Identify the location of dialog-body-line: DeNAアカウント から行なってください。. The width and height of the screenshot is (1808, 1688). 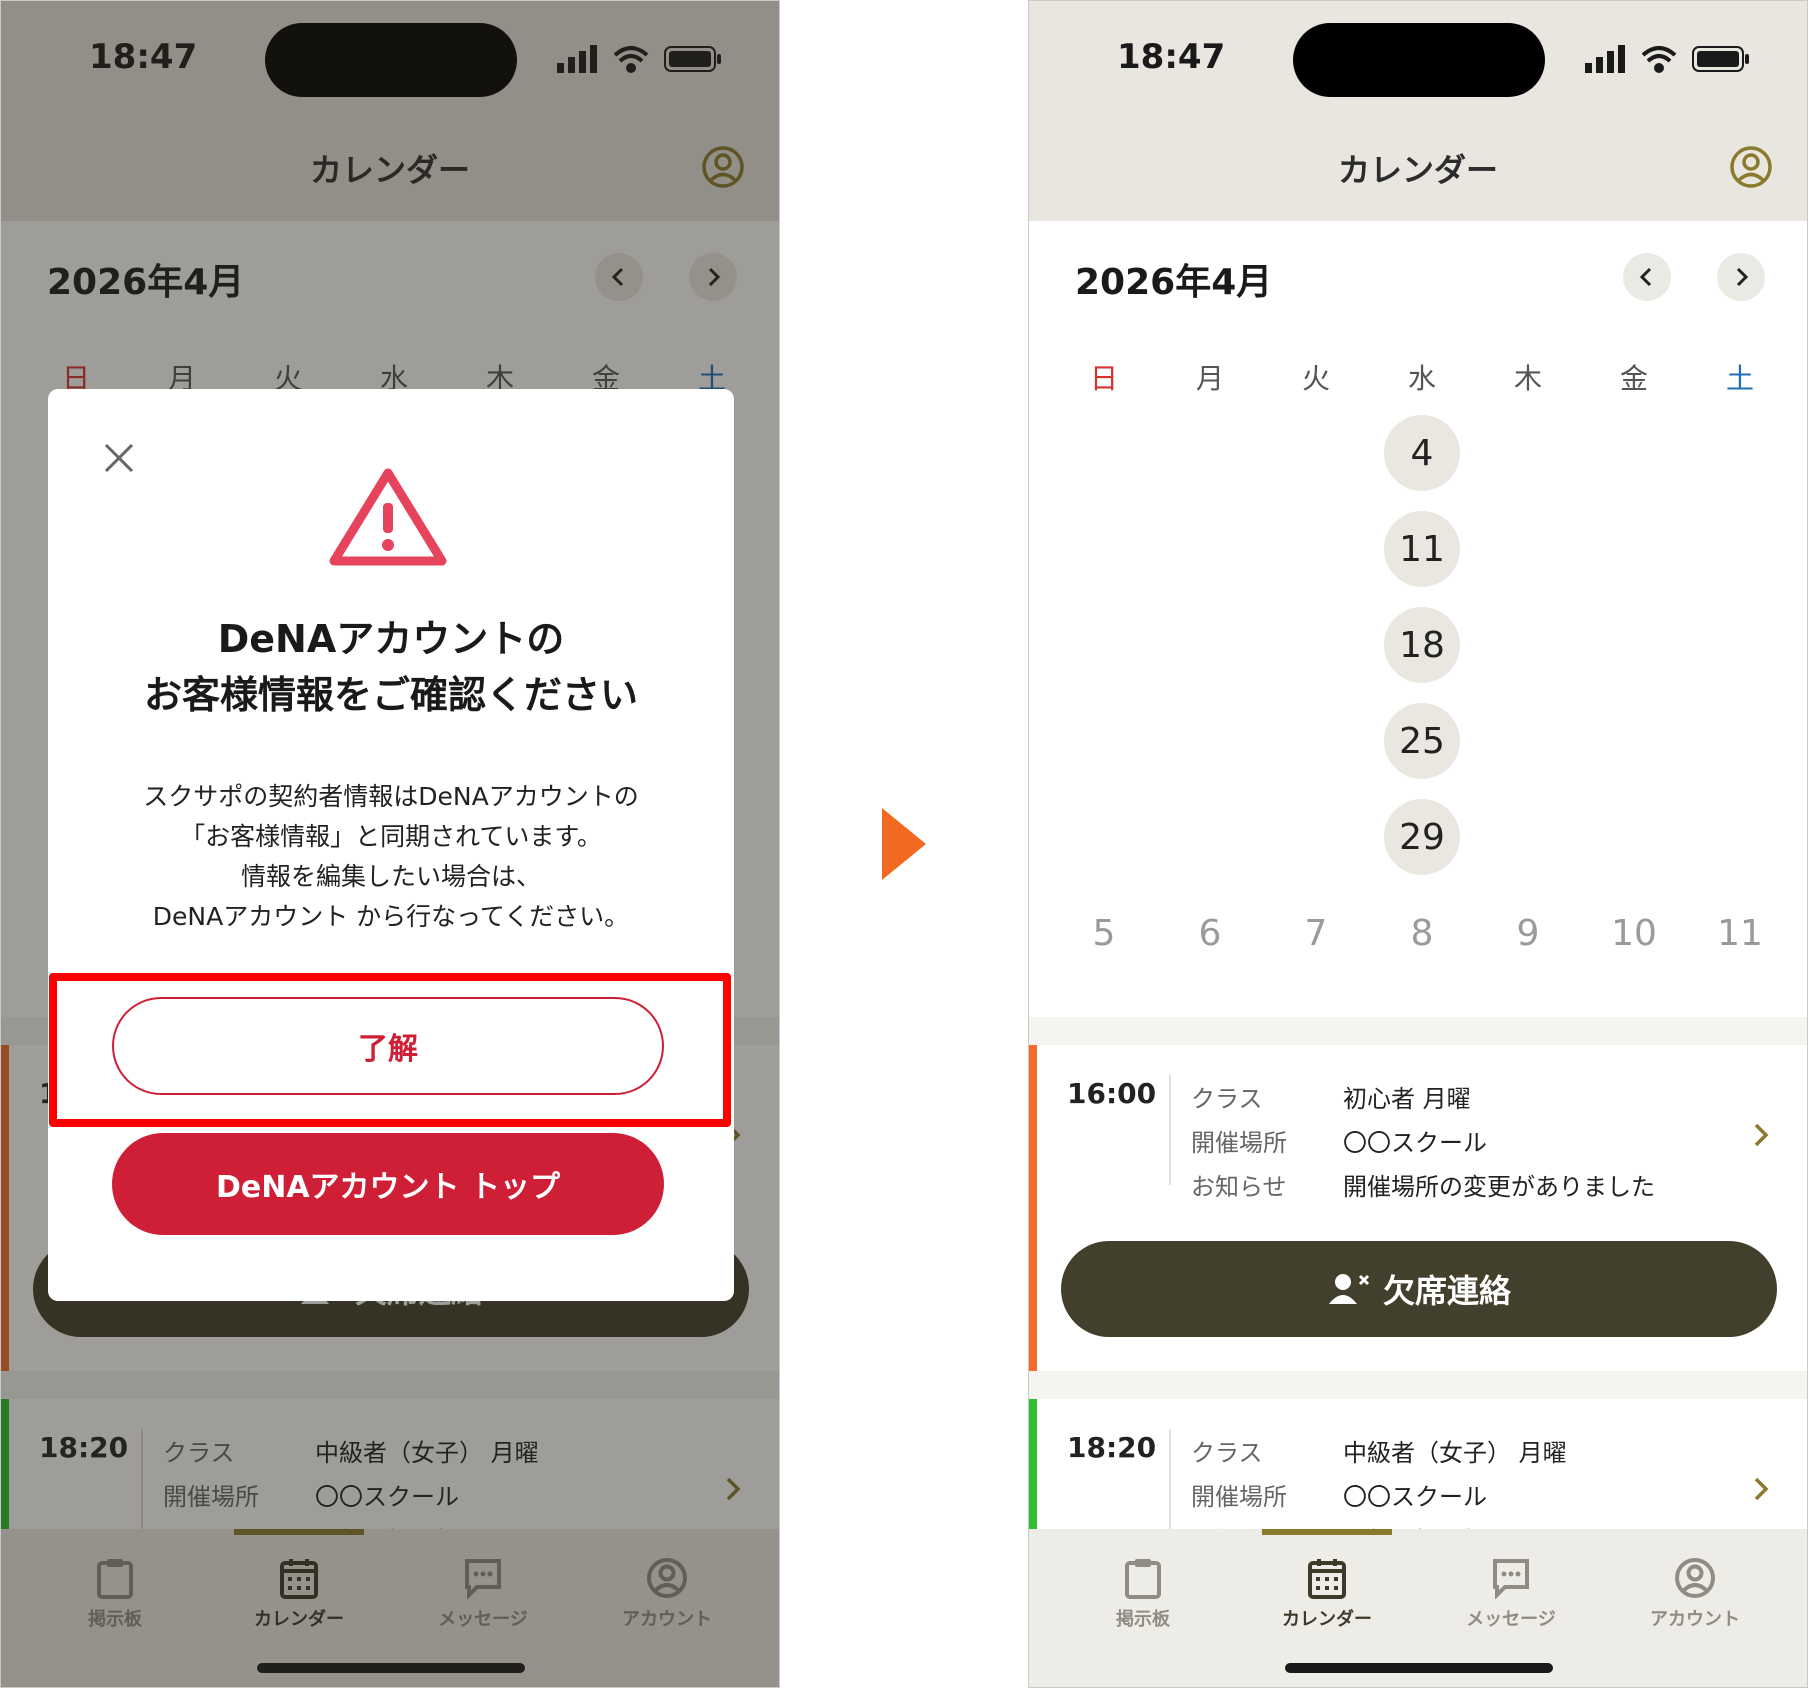
(391, 916).